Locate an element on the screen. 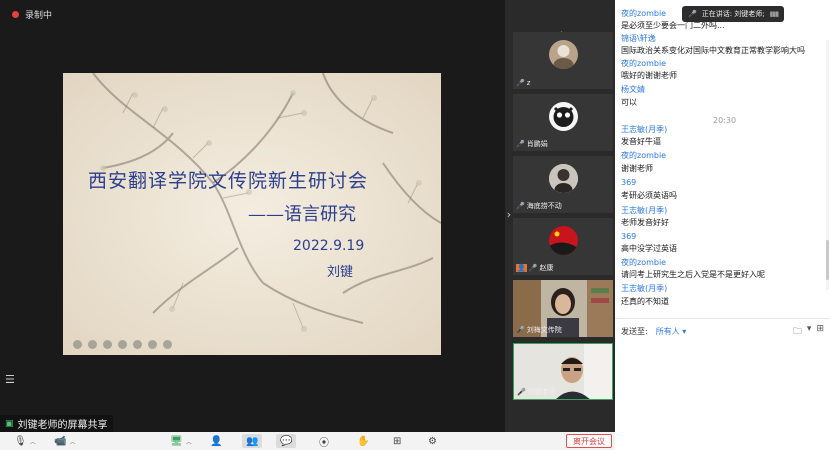  screen-share-label: 刘键老师的屏幕共享 is located at coordinates (62, 425).